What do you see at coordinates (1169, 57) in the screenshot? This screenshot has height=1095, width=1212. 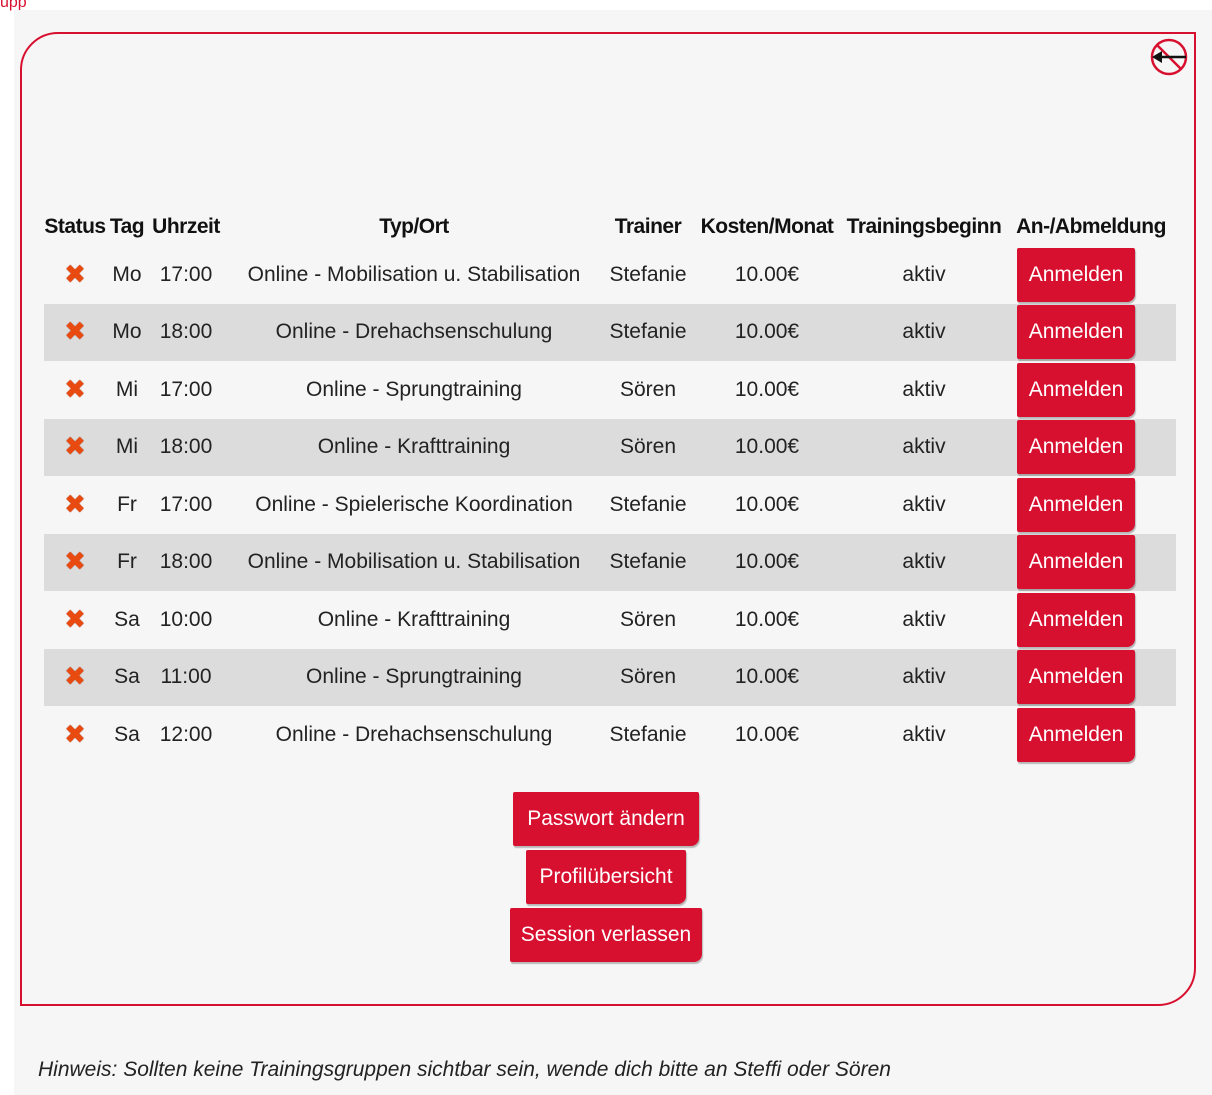 I see `back-arrow-icon` at bounding box center [1169, 57].